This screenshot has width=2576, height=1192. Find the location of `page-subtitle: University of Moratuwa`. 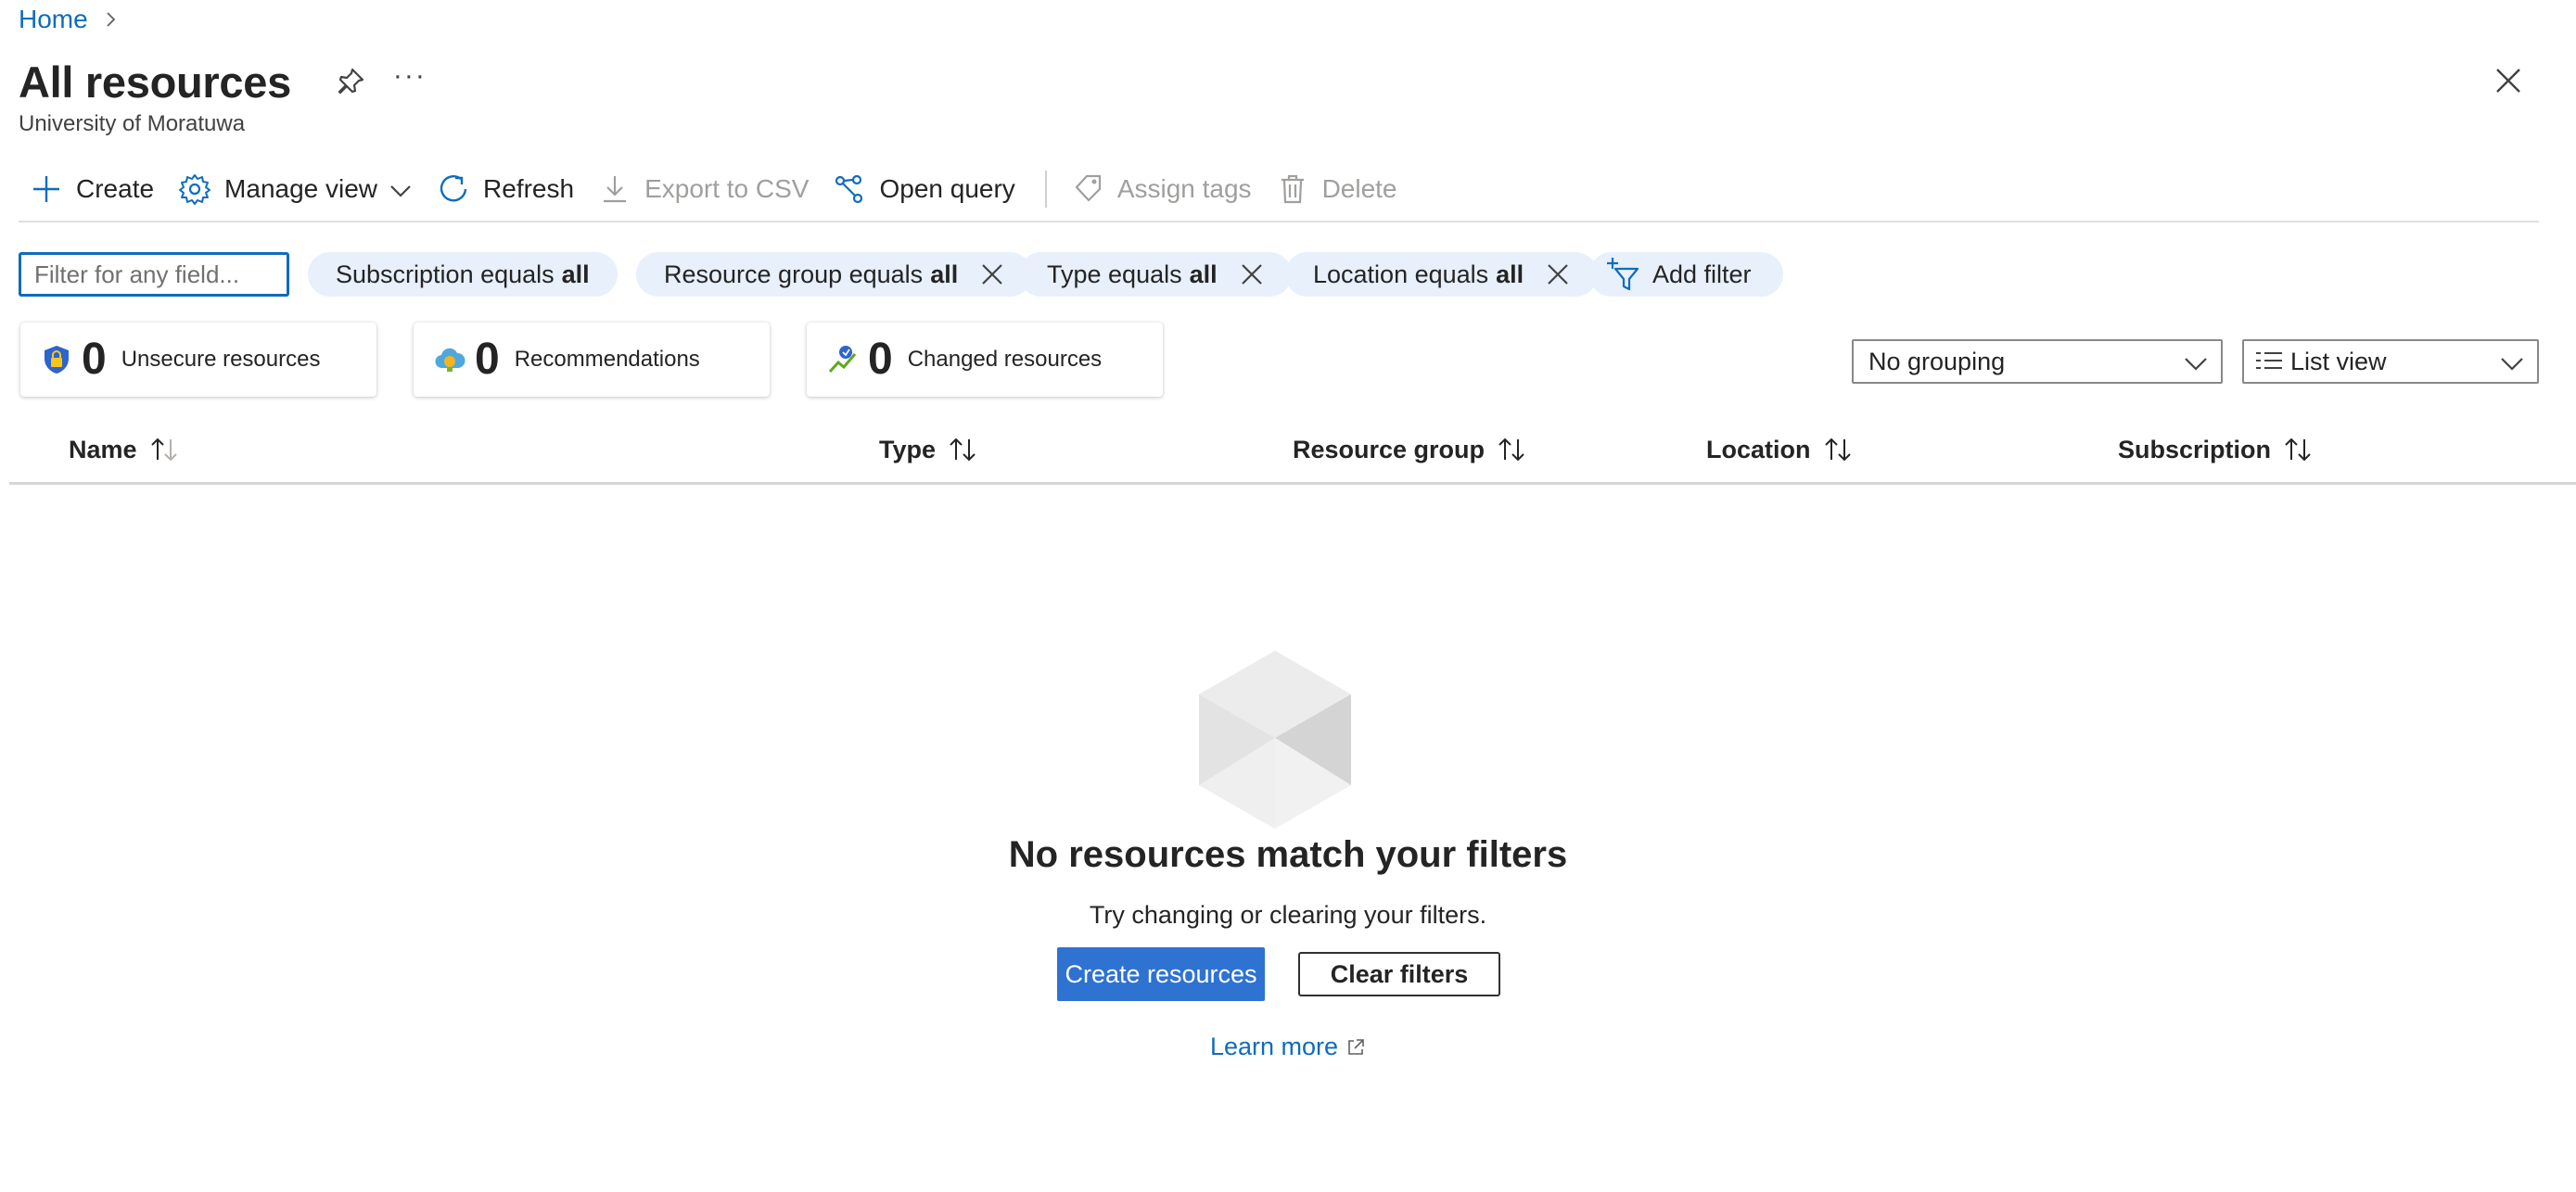

page-subtitle: University of Moratuwa is located at coordinates (132, 123).